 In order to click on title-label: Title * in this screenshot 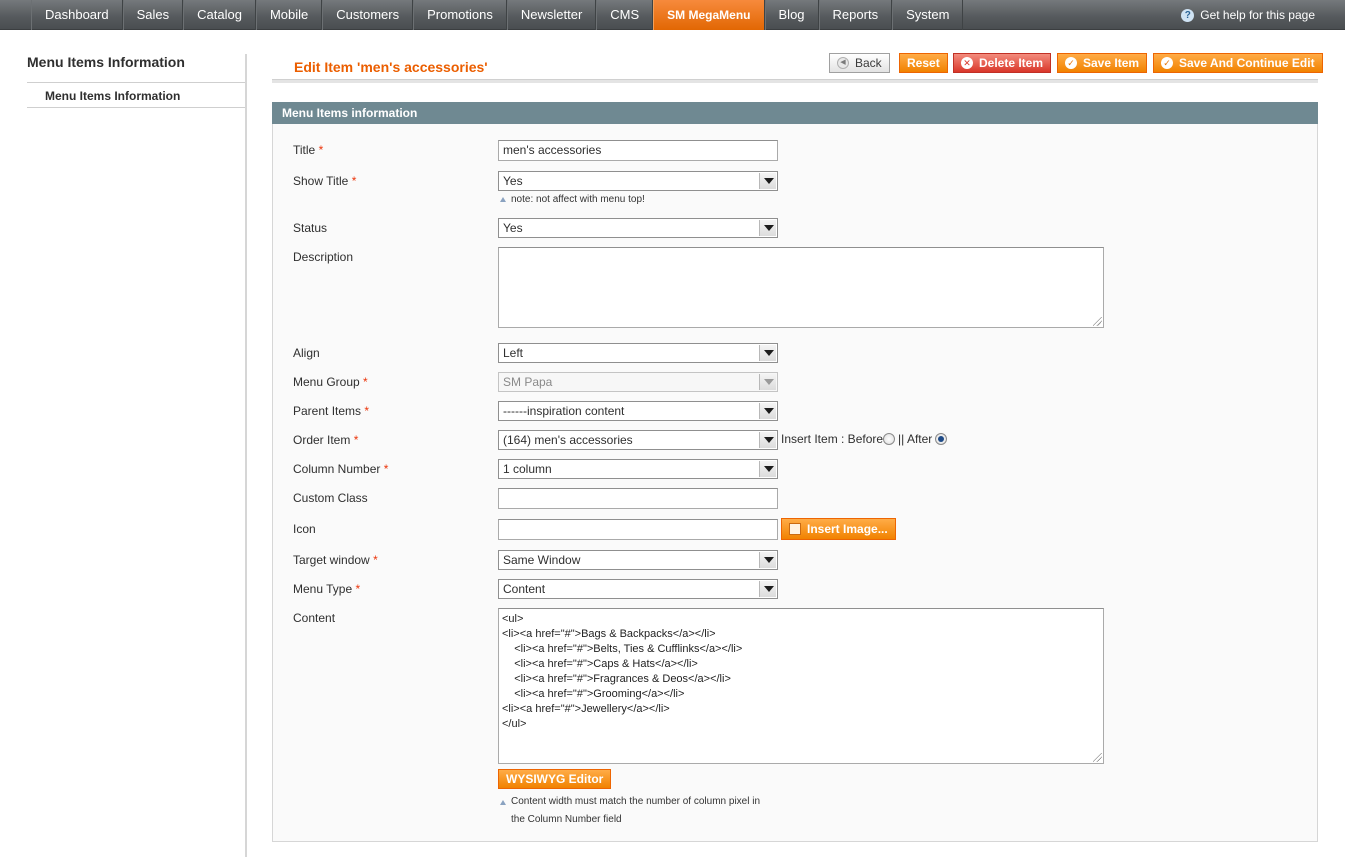, I will do `click(308, 150)`.